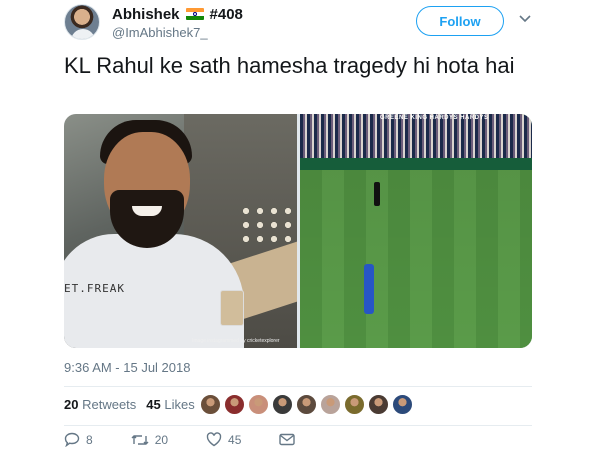 This screenshot has width=600, height=450. Describe the element at coordinates (94, 288) in the screenshot. I see `shirt-print-text: ET.FREAK` at that location.